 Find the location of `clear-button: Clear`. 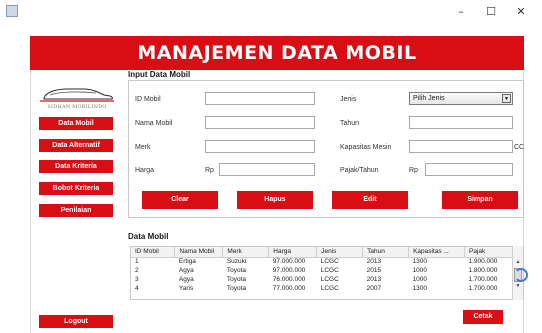

clear-button: Clear is located at coordinates (180, 200).